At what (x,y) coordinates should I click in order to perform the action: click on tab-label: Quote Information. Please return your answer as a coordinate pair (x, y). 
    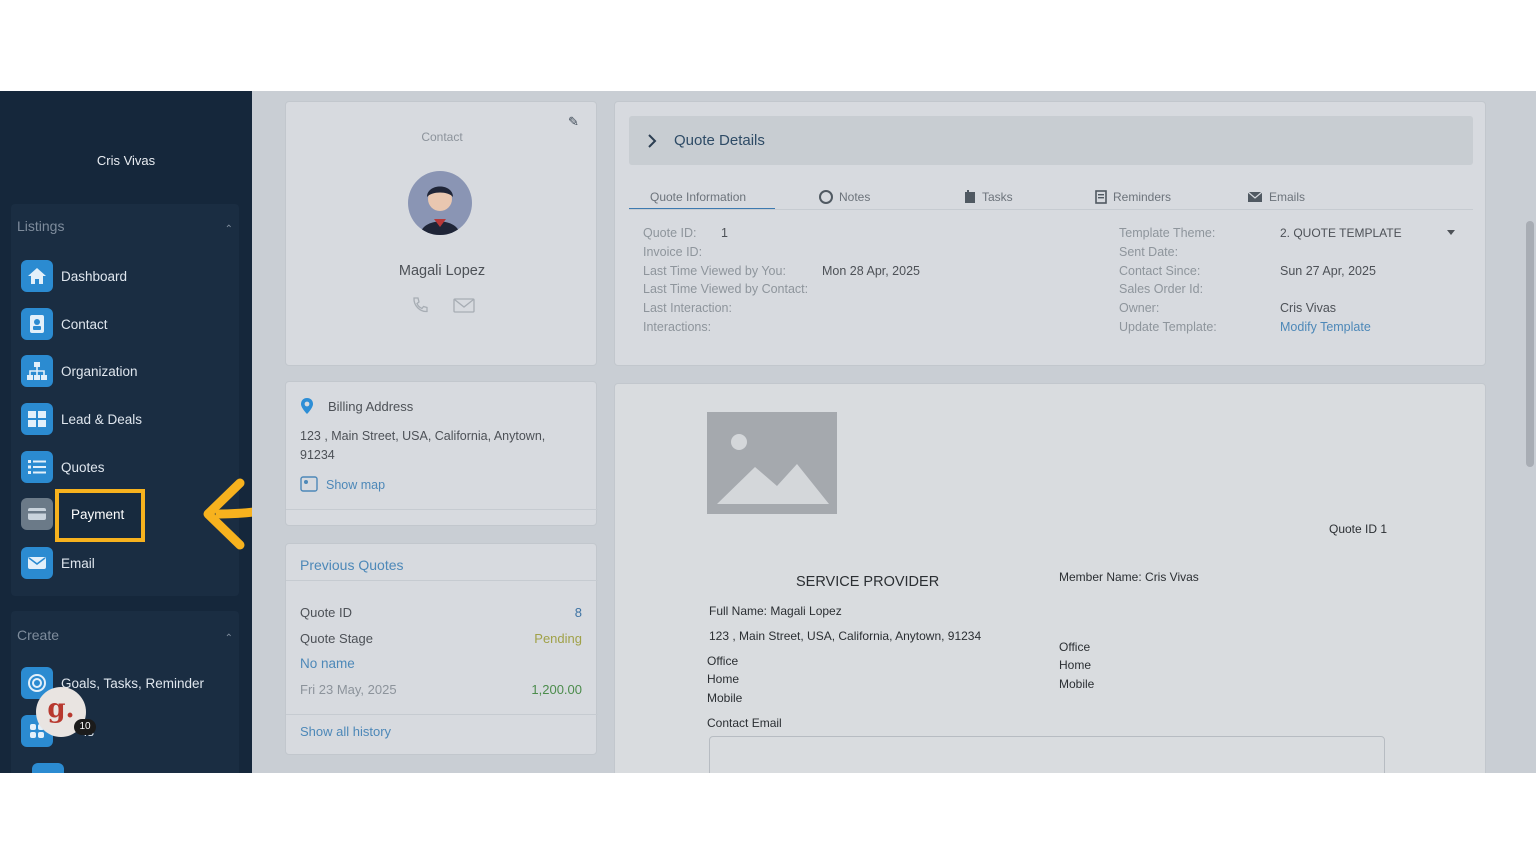
    Looking at the image, I should click on (698, 197).